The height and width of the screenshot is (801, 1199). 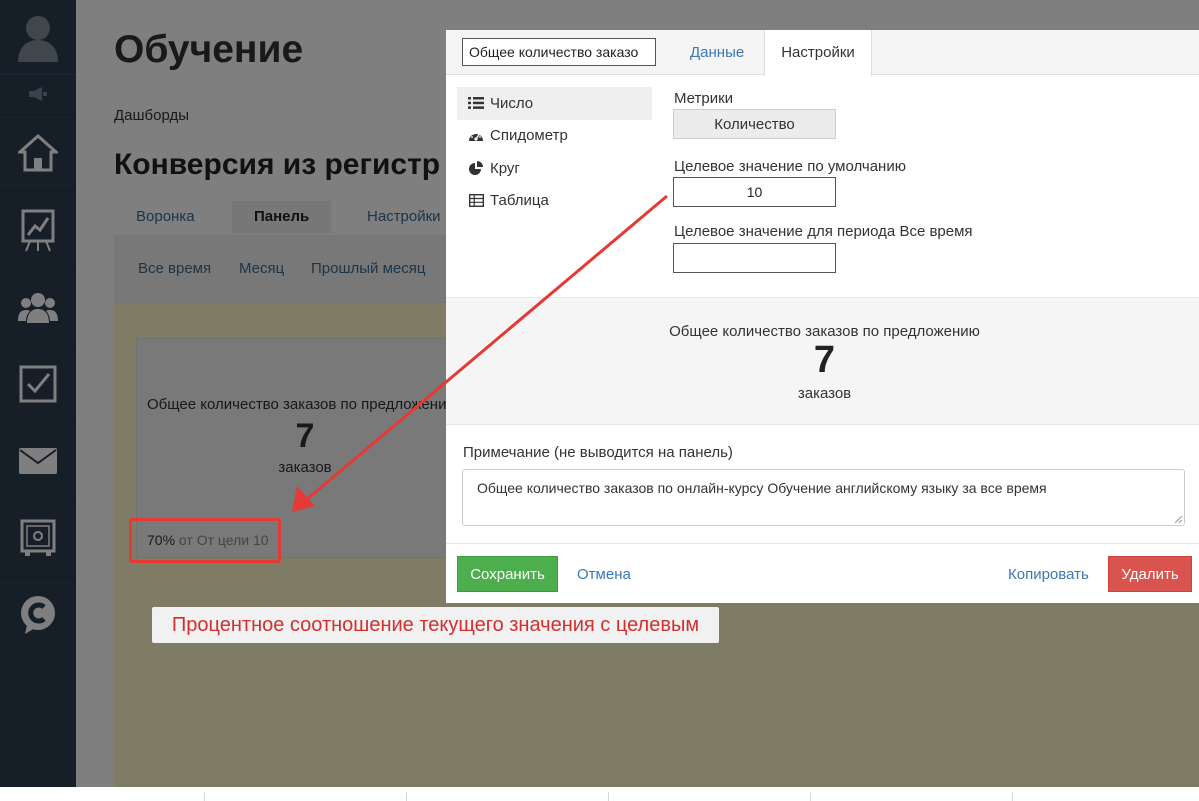 I want to click on preview-value: 7, so click(x=824, y=360).